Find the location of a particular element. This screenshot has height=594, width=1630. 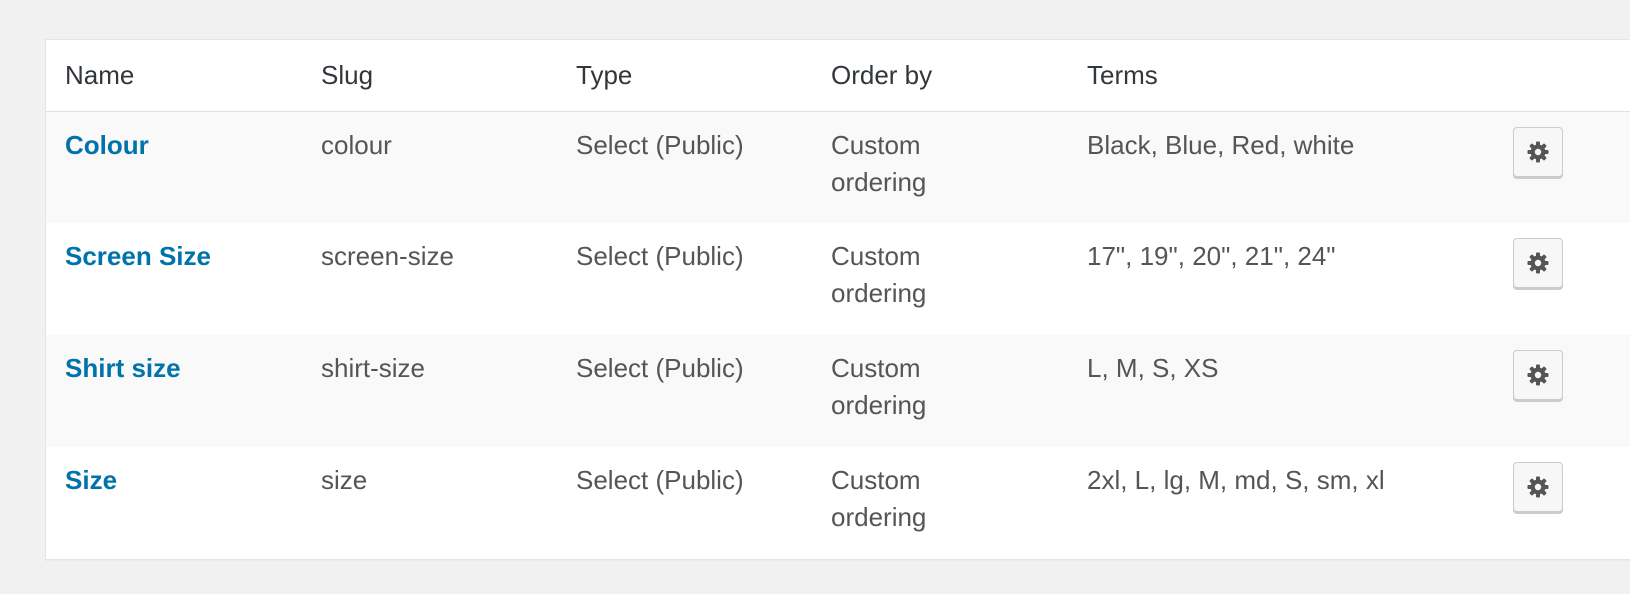

column-header-actions is located at coordinates (1565, 75).